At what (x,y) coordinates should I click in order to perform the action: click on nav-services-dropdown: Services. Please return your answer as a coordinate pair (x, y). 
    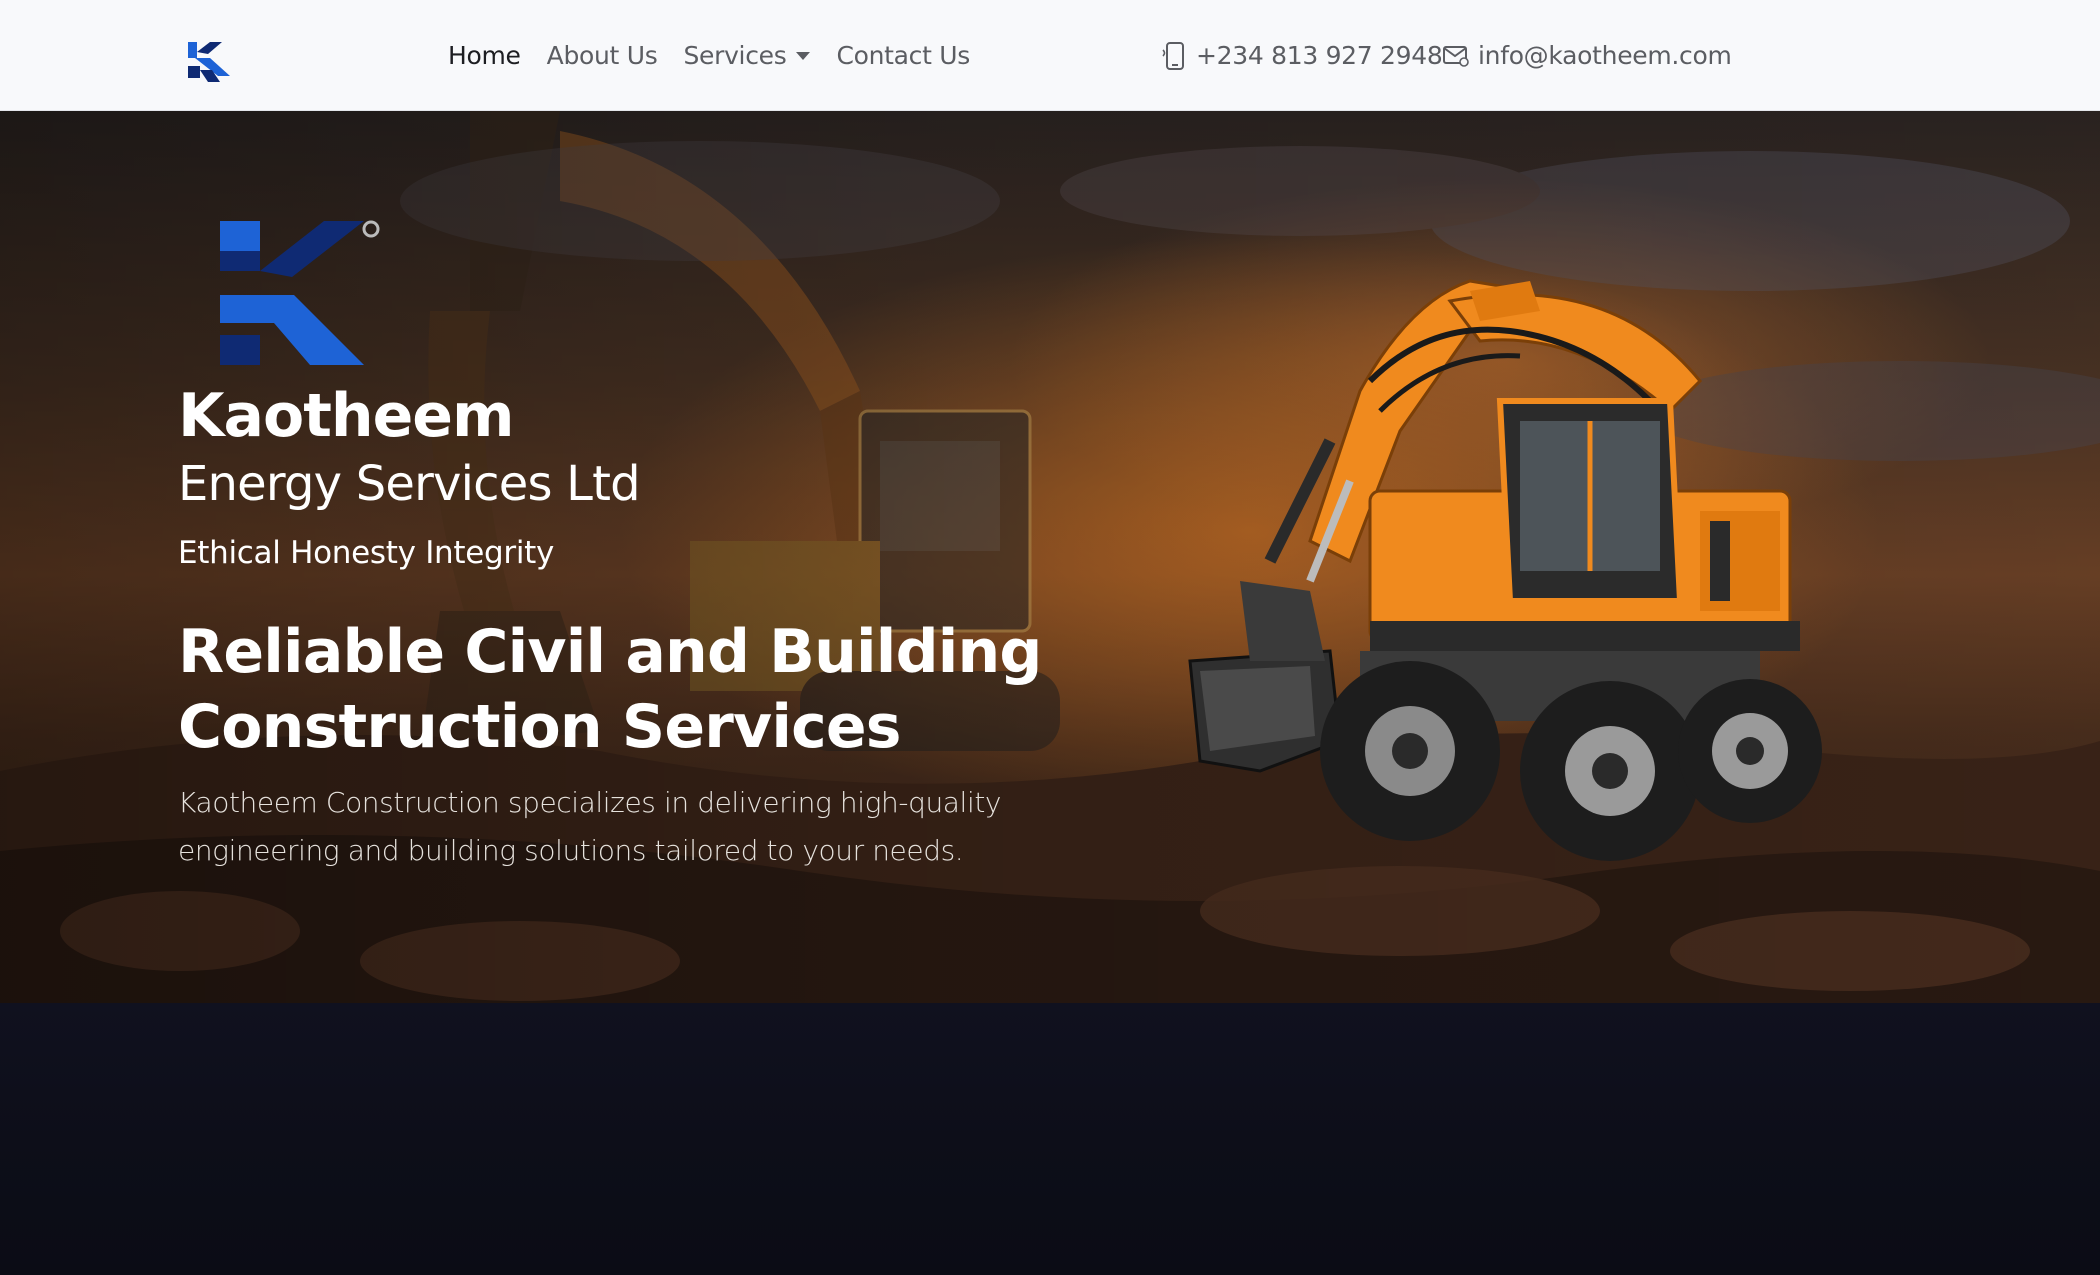
    Looking at the image, I should click on (747, 55).